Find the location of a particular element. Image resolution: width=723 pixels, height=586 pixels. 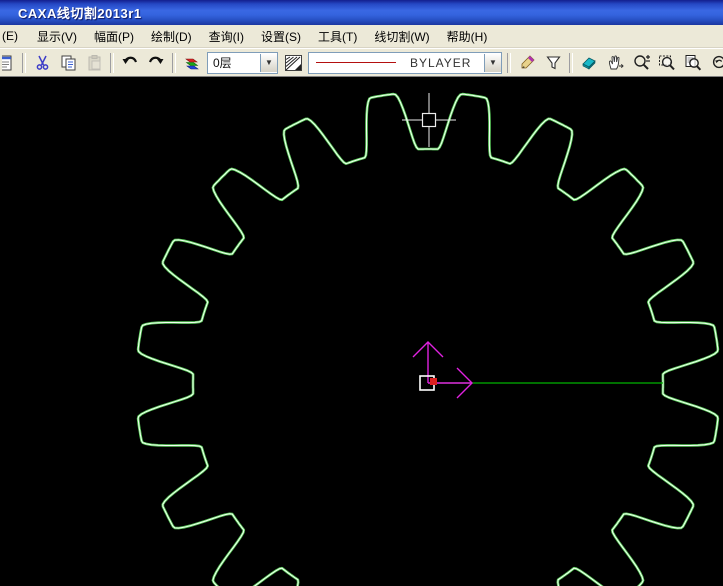

zoom-window-icon is located at coordinates (667, 62).